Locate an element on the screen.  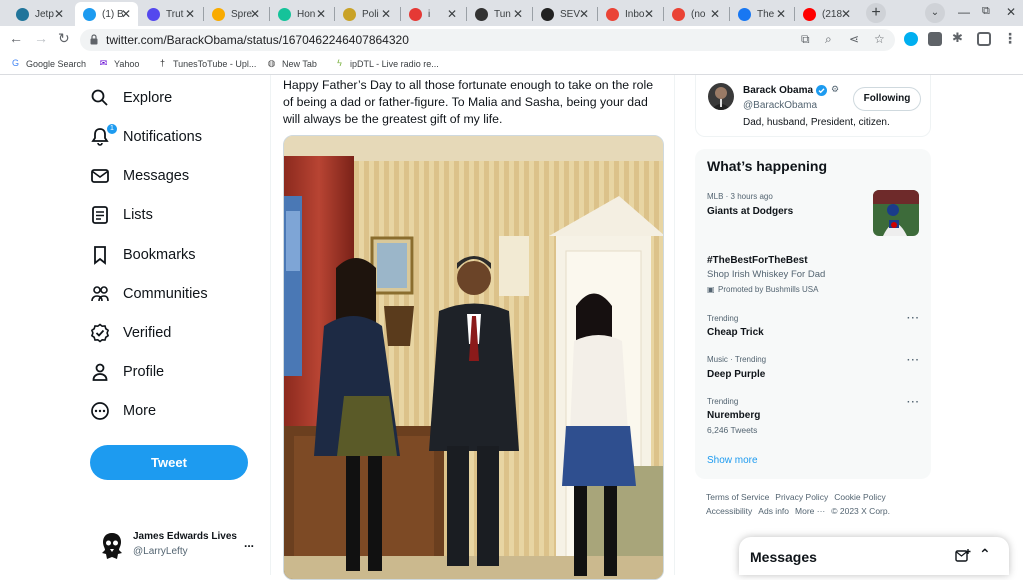
sidebar-item-messages: Messages is located at coordinates (139, 176).